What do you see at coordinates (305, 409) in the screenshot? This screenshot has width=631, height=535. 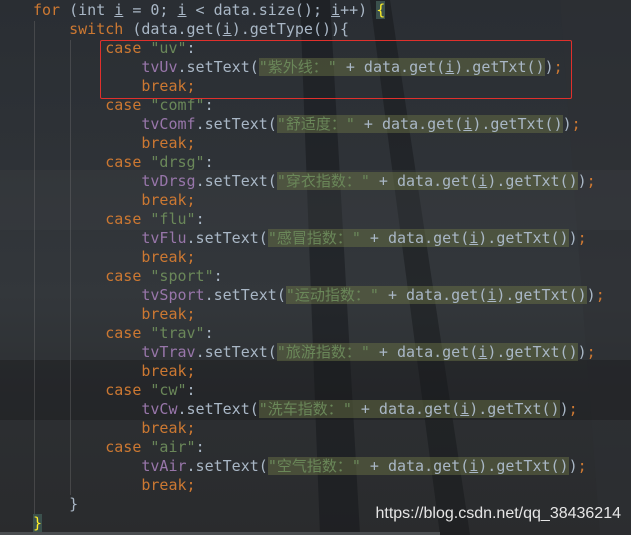 I see `code-token: "洗车指数："` at bounding box center [305, 409].